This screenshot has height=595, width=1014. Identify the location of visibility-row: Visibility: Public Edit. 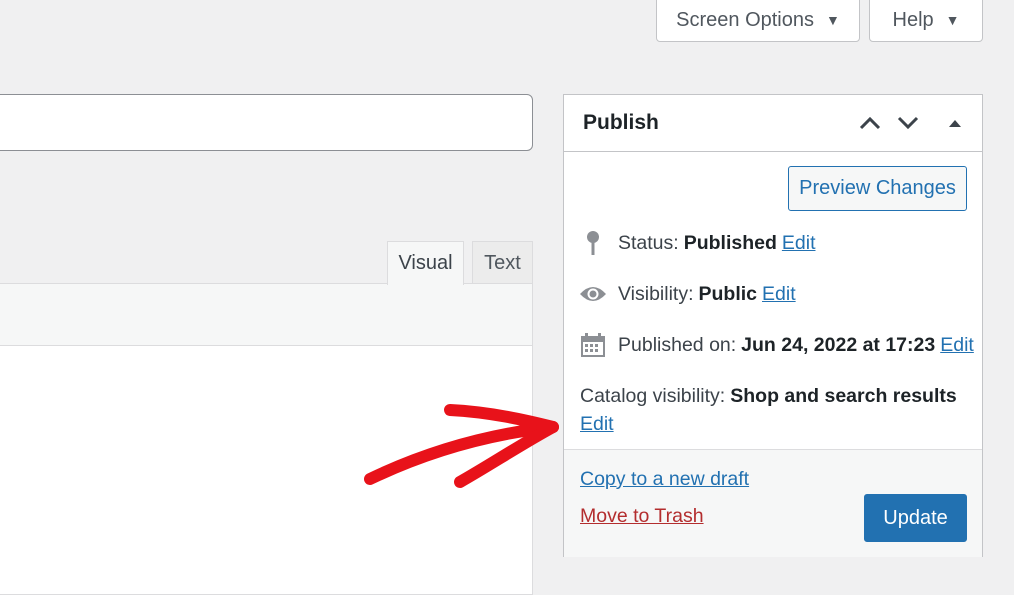
(687, 294).